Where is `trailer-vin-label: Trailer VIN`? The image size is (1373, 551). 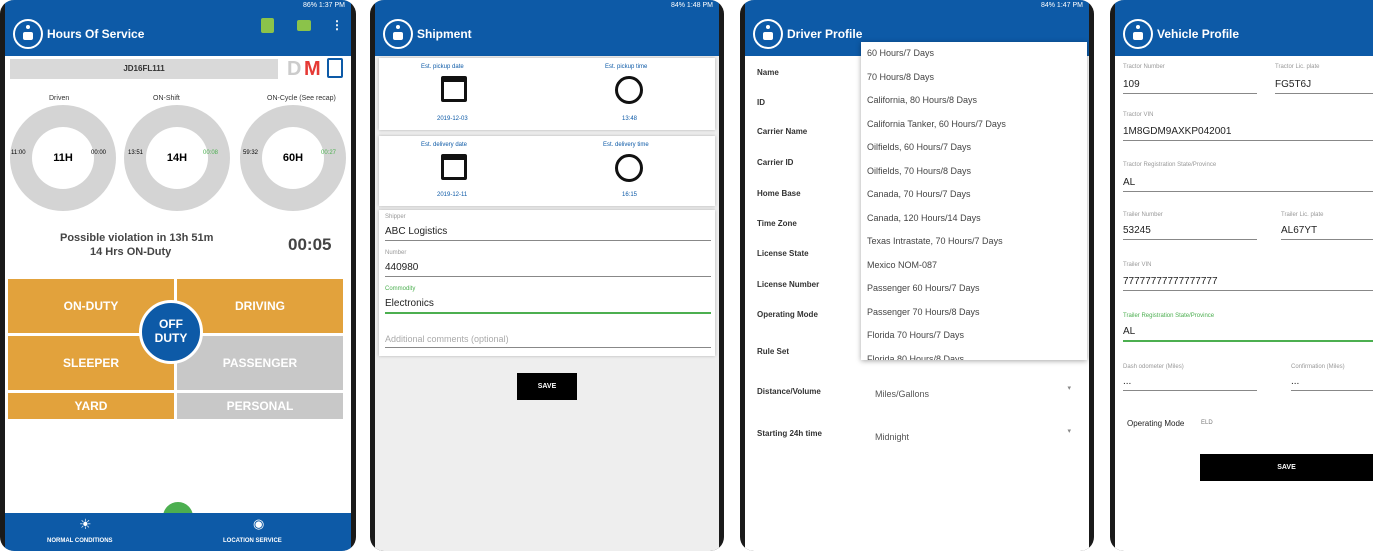
trailer-vin-label: Trailer VIN is located at coordinates (1137, 265).